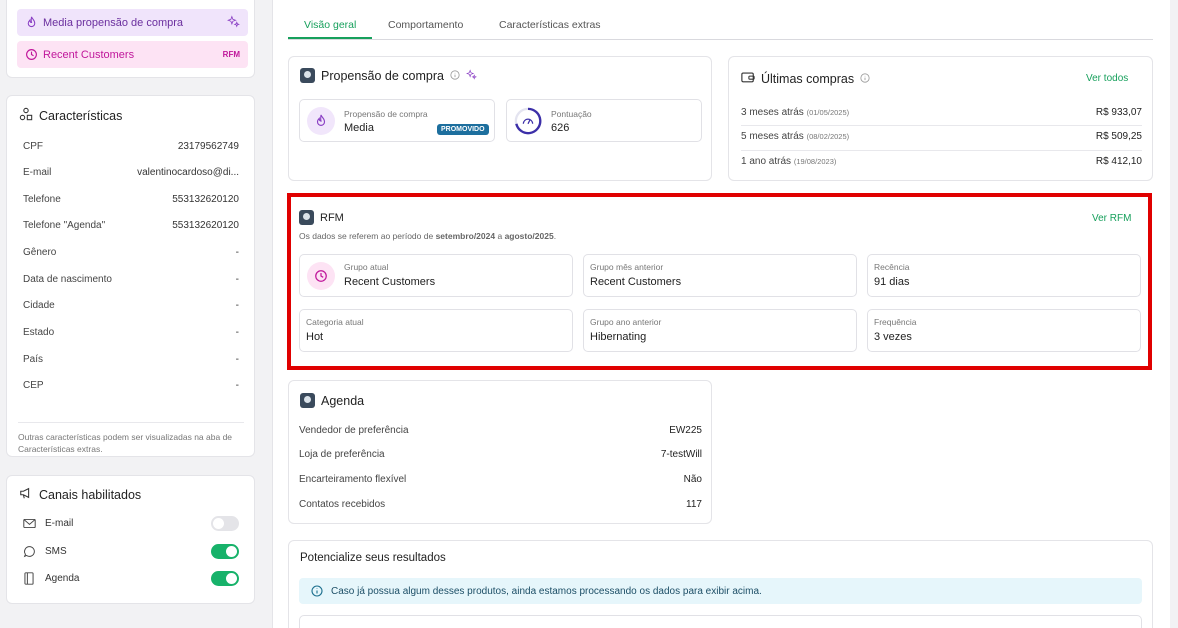 Image resolution: width=1178 pixels, height=628 pixels. What do you see at coordinates (805, 78) in the screenshot?
I see `ultimas-compras-title: Últimas compras` at bounding box center [805, 78].